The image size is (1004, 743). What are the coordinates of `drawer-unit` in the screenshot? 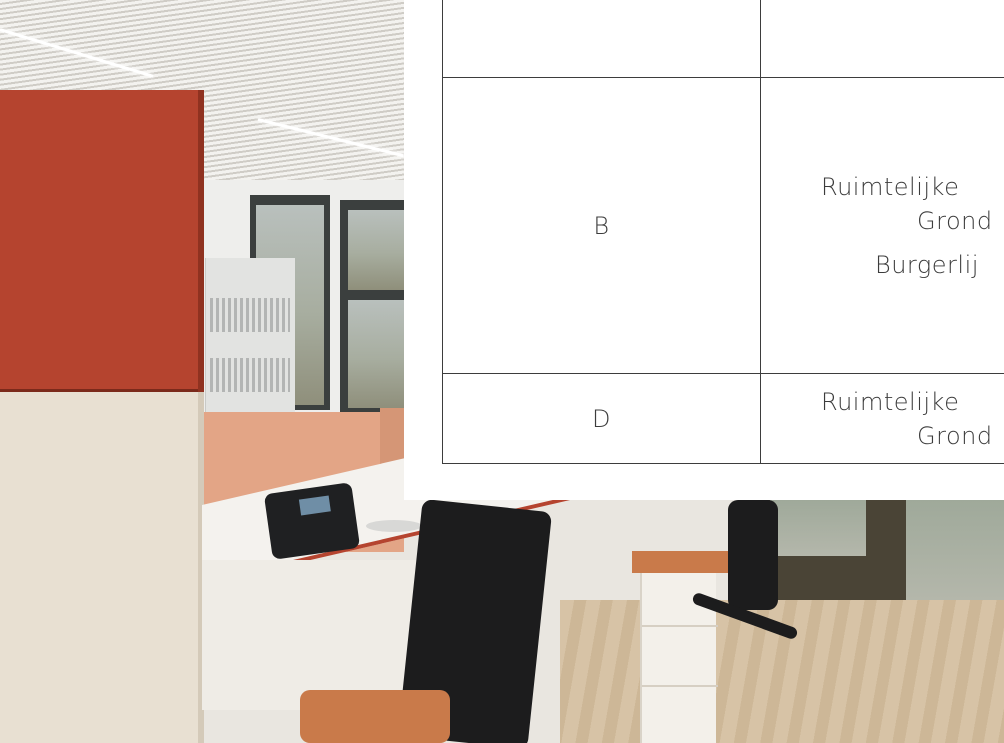 It's located at (680, 647).